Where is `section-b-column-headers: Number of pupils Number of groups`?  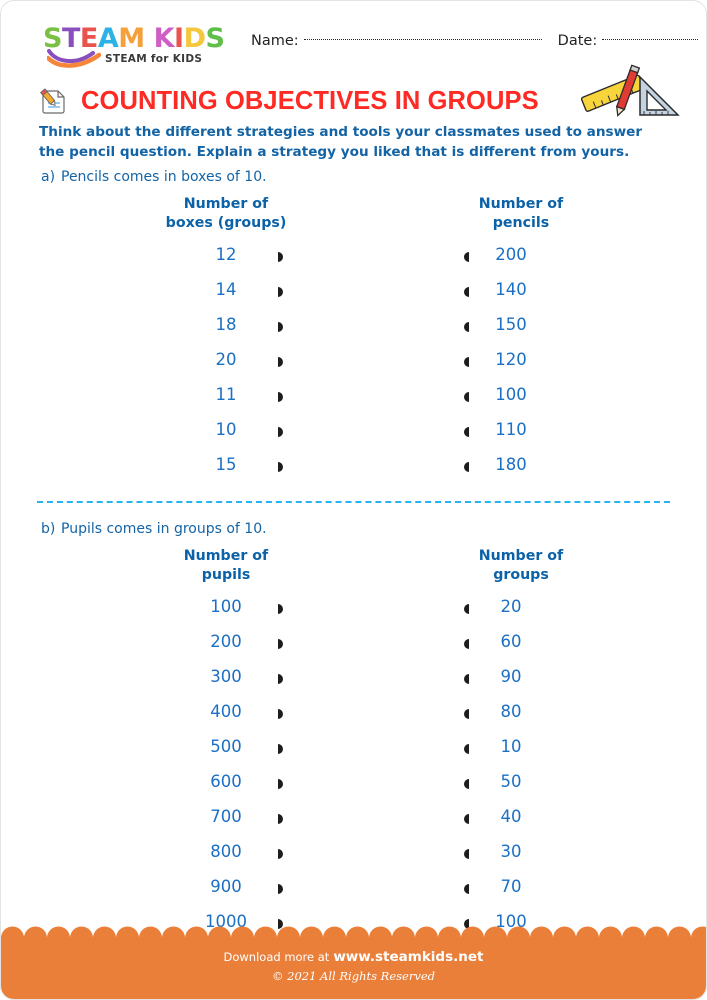 section-b-column-headers: Number of pupils Number of groups is located at coordinates (353, 568).